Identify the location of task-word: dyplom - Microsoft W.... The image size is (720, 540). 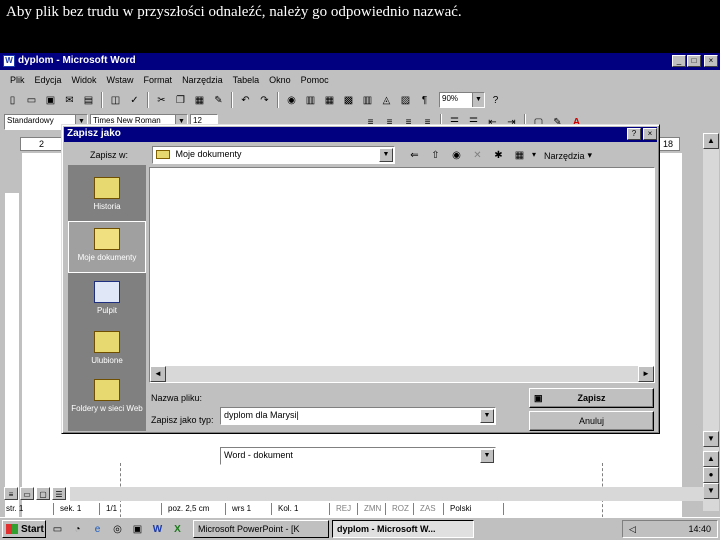
(403, 529).